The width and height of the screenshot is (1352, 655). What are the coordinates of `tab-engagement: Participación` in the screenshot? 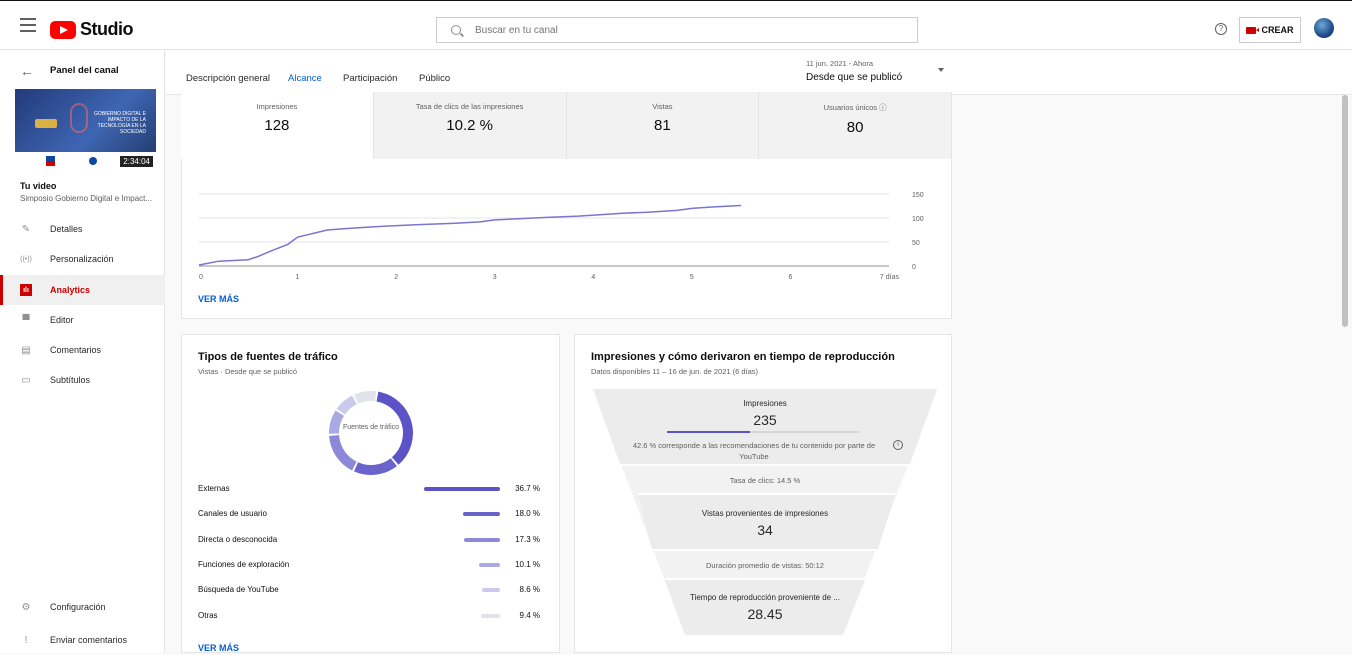 It's located at (370, 82).